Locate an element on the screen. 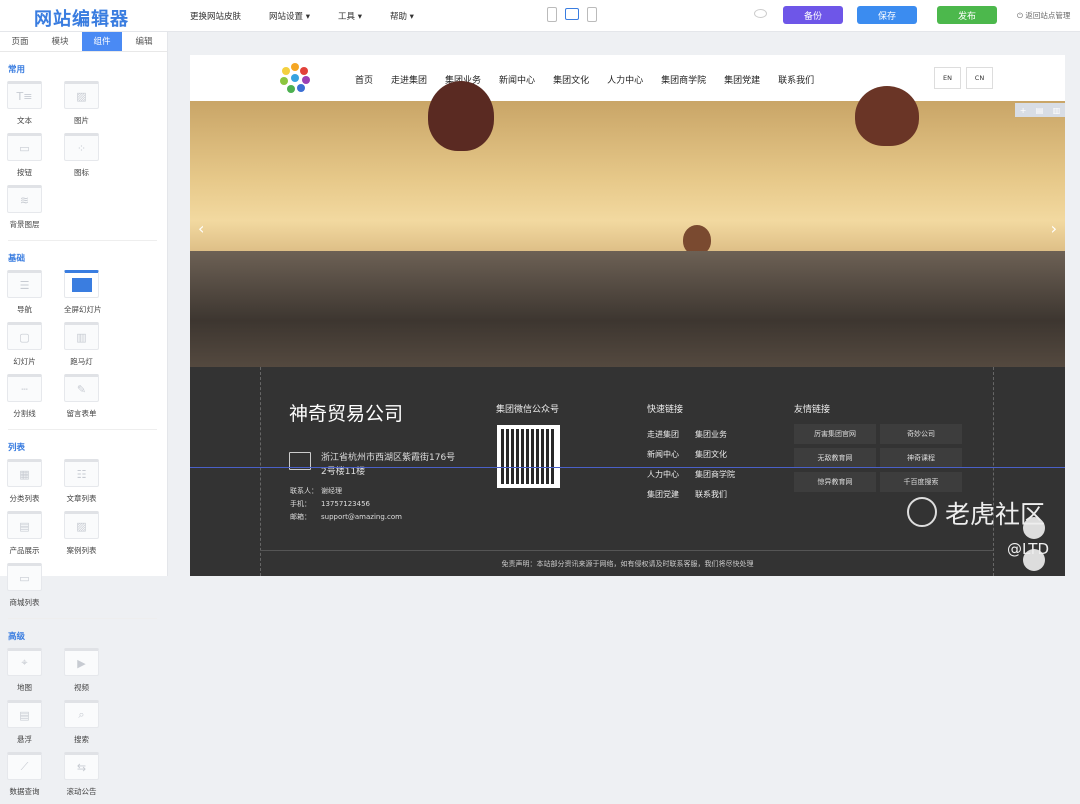 The width and height of the screenshot is (1080, 804). next-slide-arrow: › is located at coordinates (1054, 228).